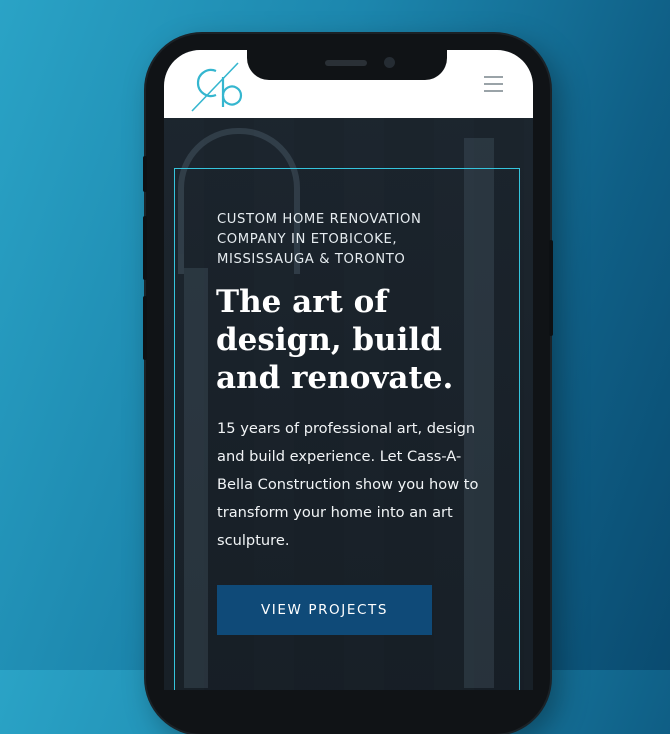 This screenshot has width=670, height=734. What do you see at coordinates (145, 174) in the screenshot?
I see `phone-side-button` at bounding box center [145, 174].